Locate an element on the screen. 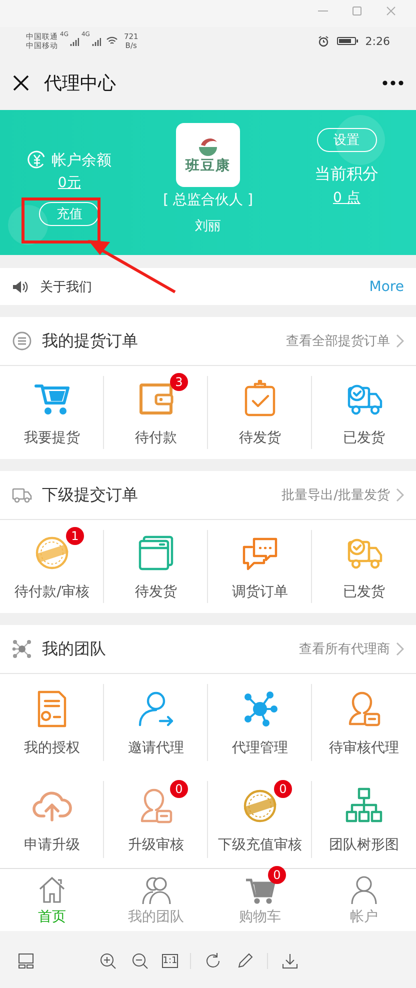 The height and width of the screenshot is (988, 416). member-role: [ 总监合伙人 ] is located at coordinates (208, 200).